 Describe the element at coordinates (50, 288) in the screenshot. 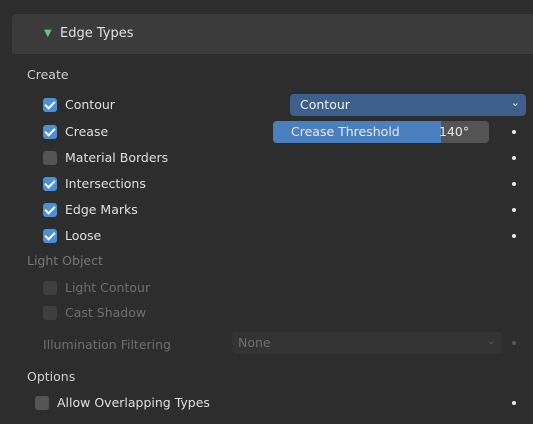

I see `light-contour-checkbox` at that location.